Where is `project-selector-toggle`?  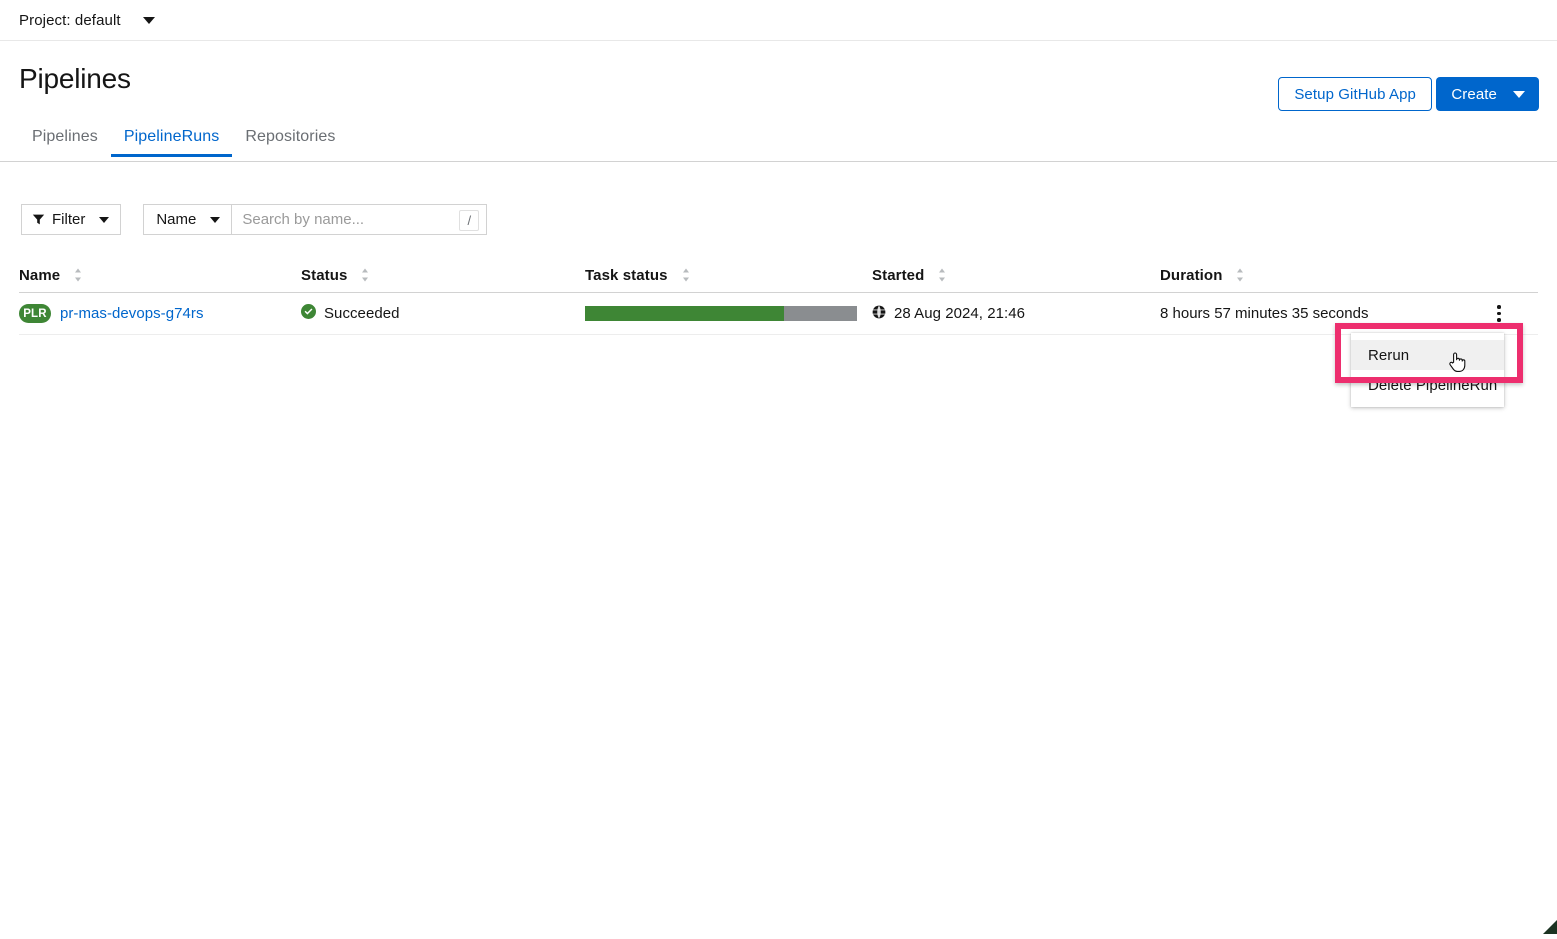 project-selector-toggle is located at coordinates (148, 20).